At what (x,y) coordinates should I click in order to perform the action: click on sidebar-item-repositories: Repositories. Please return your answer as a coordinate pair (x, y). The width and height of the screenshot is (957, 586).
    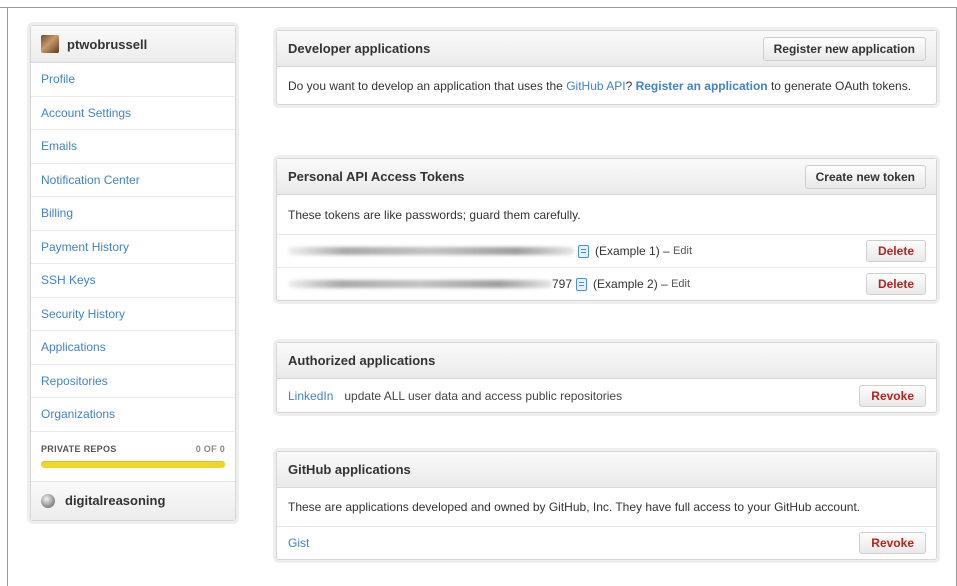
    Looking at the image, I should click on (133, 381).